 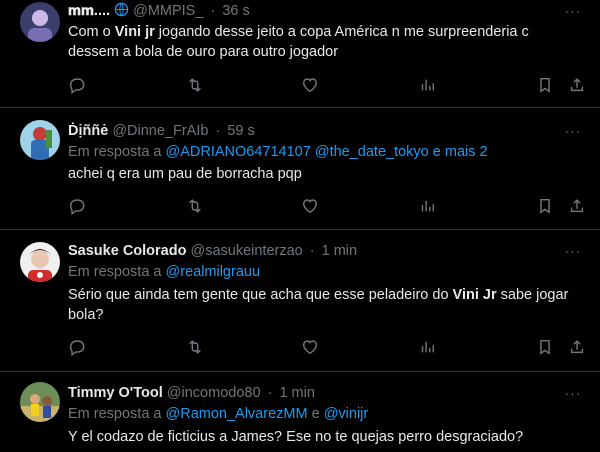 I want to click on tweet-text: achei q era um pau de borracha pqp, so click(x=324, y=174).